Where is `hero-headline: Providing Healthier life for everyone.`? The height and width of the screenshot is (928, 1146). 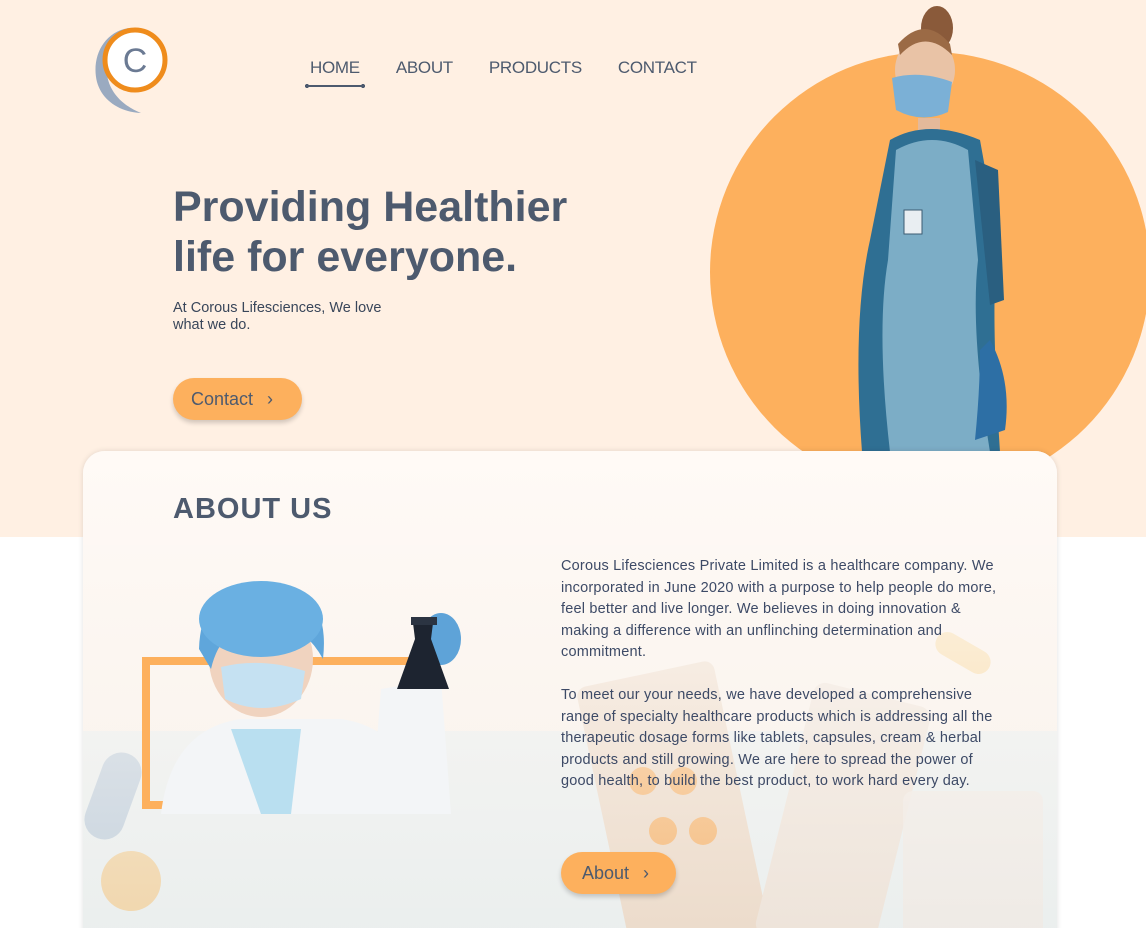
hero-headline: Providing Healthier life for everyone. is located at coordinates (393, 232).